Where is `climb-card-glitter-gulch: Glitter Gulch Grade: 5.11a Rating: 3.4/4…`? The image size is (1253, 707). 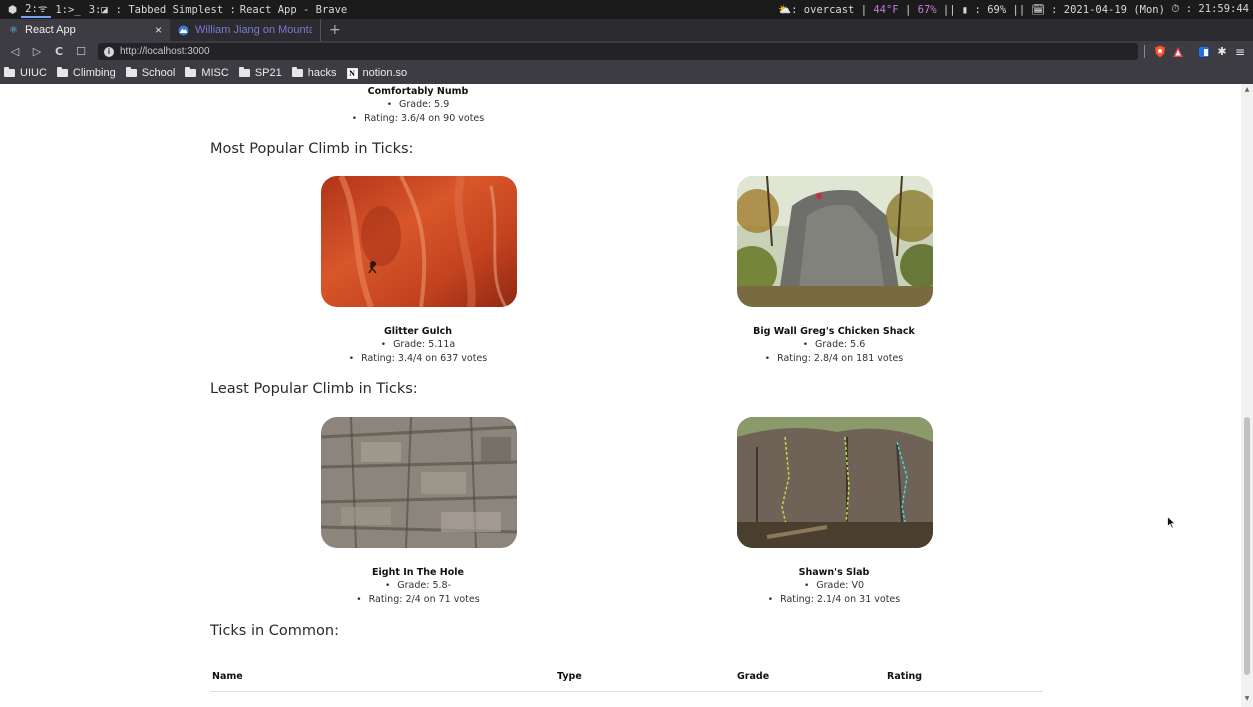 climb-card-glitter-gulch: Glitter Gulch Grade: 5.11a Rating: 3.4/4… is located at coordinates (418, 346).